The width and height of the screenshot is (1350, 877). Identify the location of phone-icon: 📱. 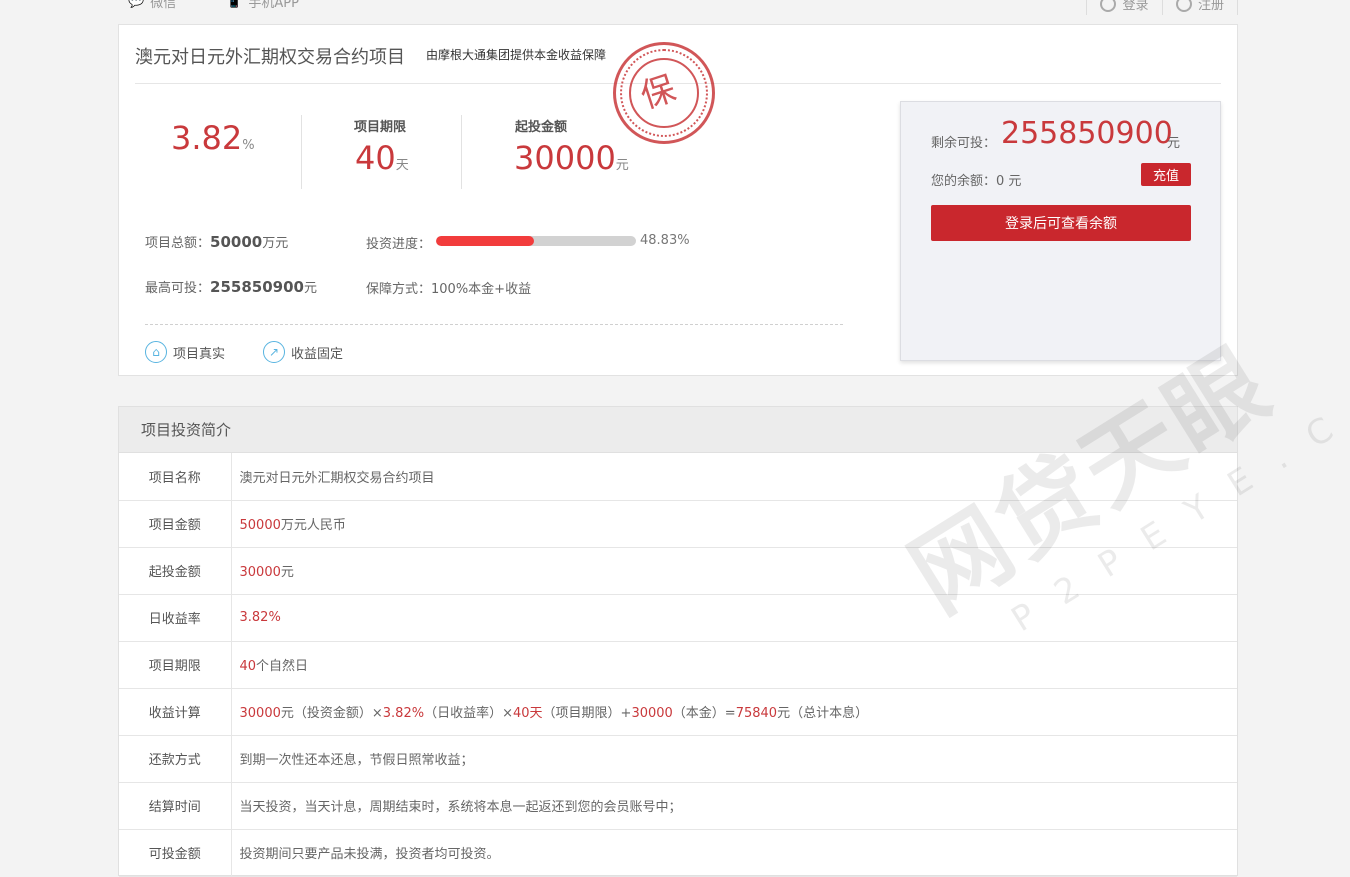
(234, 4).